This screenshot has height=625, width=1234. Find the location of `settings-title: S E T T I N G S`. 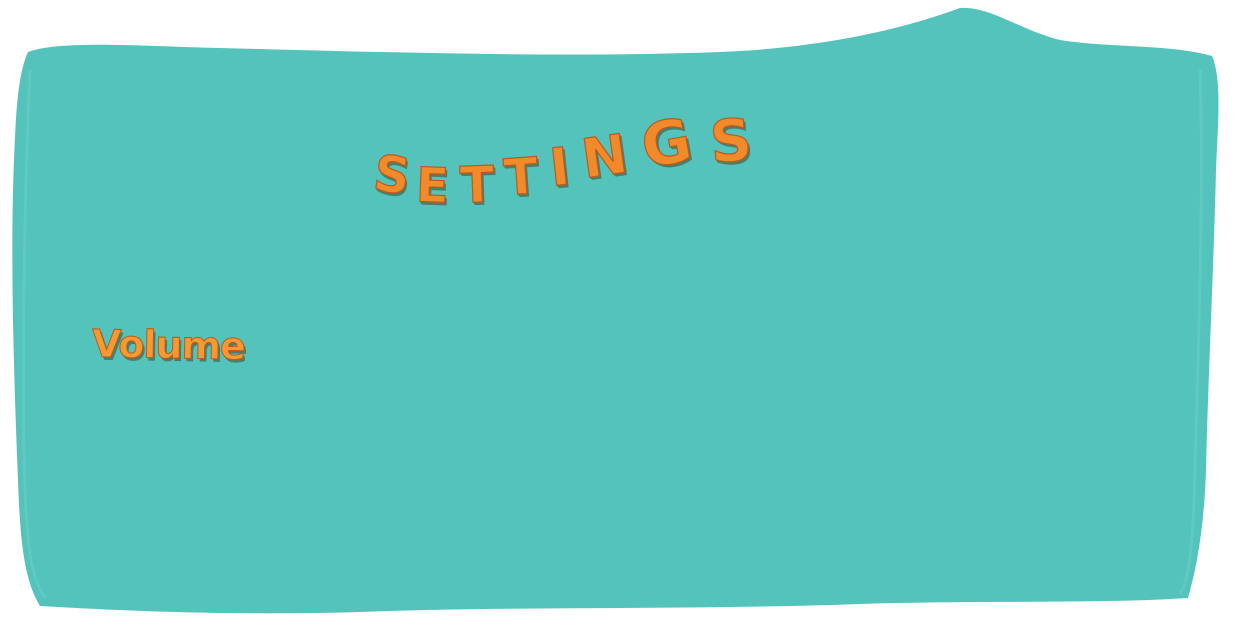

settings-title: S E T T I N G S is located at coordinates (586, 166).